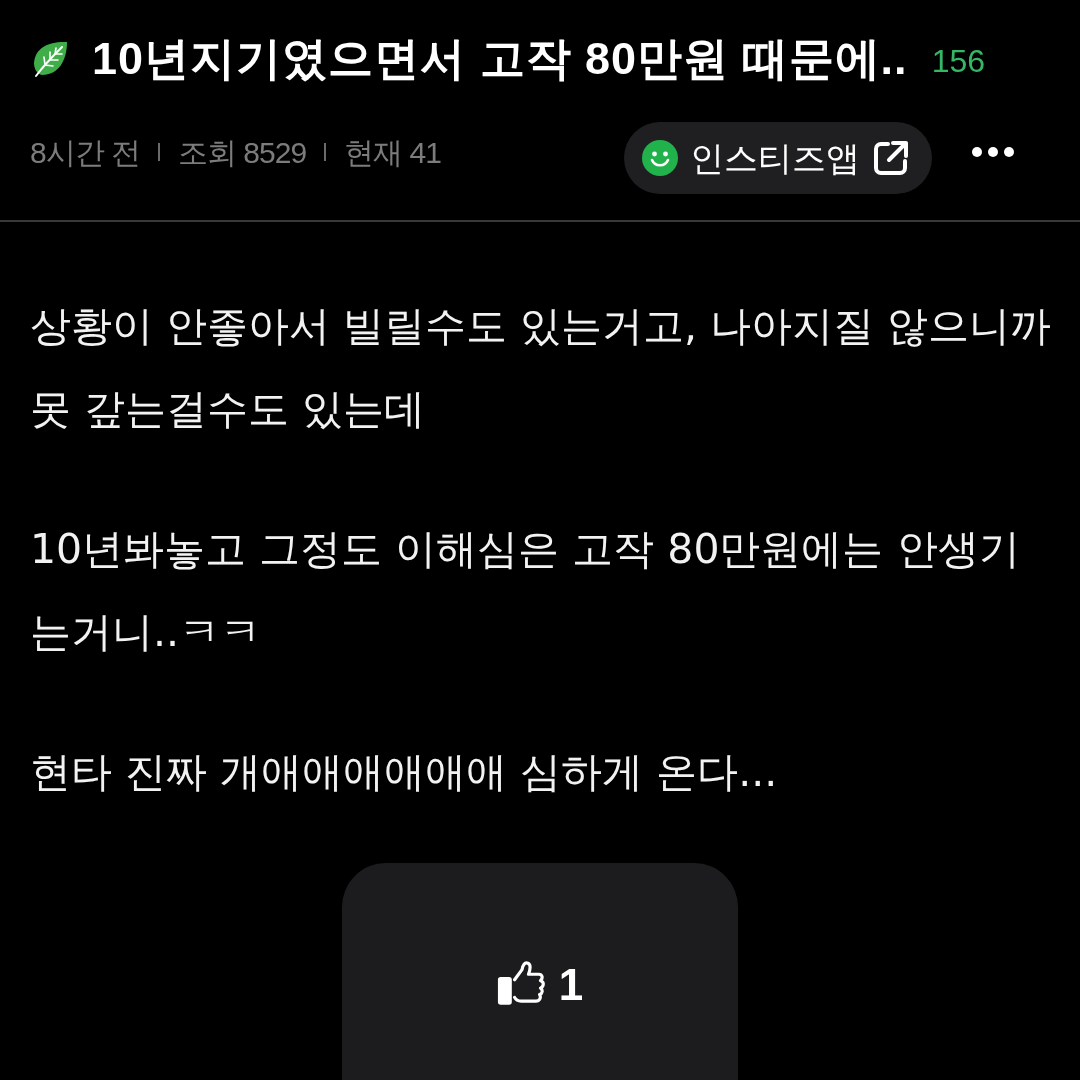 The width and height of the screenshot is (1080, 1080). Describe the element at coordinates (958, 61) in the screenshot. I see `comment-count: 156` at that location.